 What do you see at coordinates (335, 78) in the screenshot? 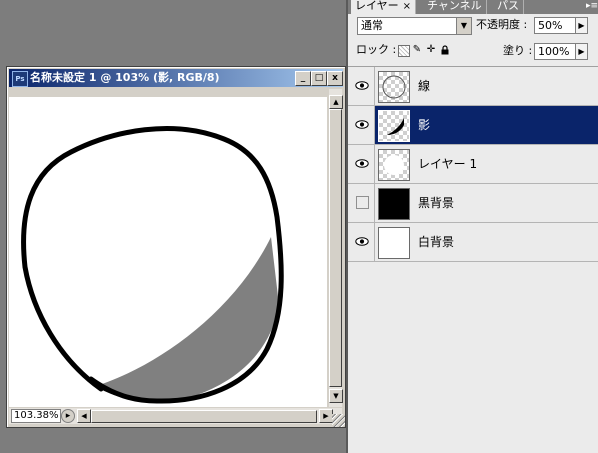
I see `close-button: x` at bounding box center [335, 78].